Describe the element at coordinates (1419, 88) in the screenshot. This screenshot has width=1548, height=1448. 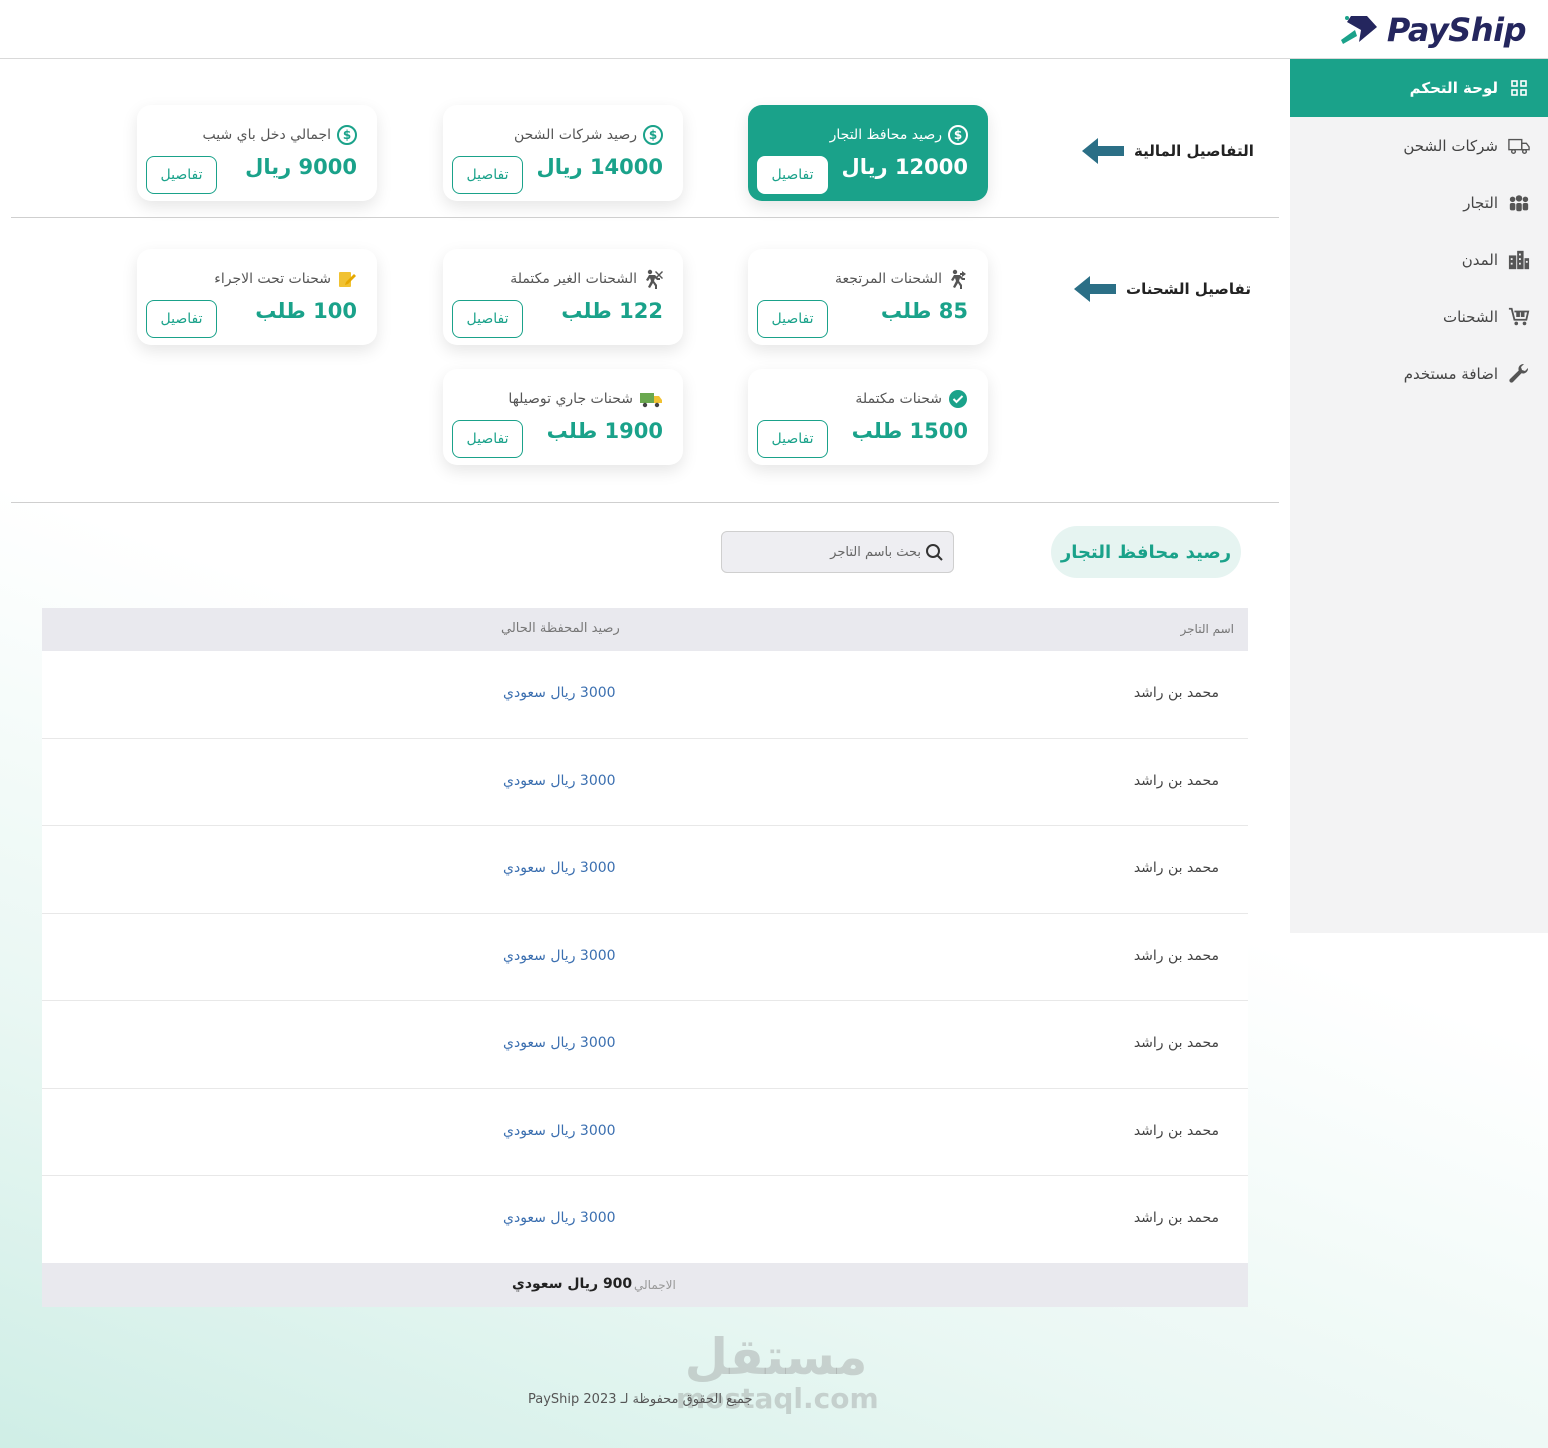
I see `sidebar-item-dashboard: لوحة التحكم` at that location.